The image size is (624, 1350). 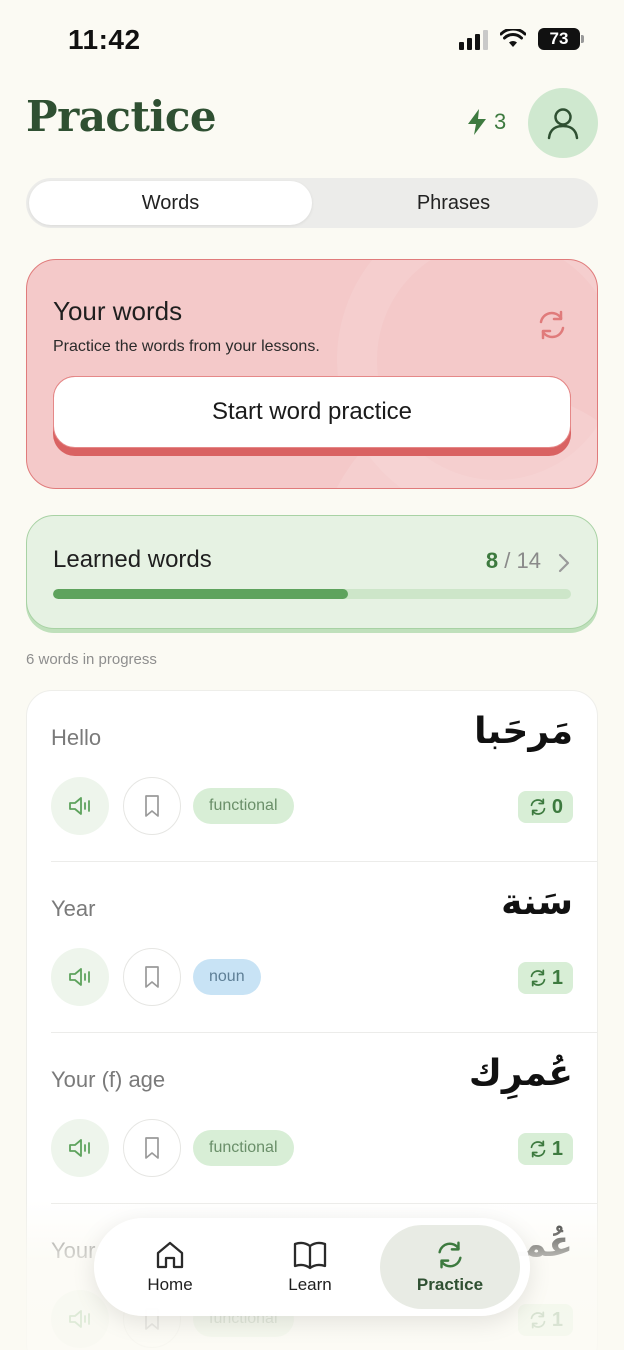 What do you see at coordinates (108, 1079) in the screenshot?
I see `word-english: Your (f) age` at bounding box center [108, 1079].